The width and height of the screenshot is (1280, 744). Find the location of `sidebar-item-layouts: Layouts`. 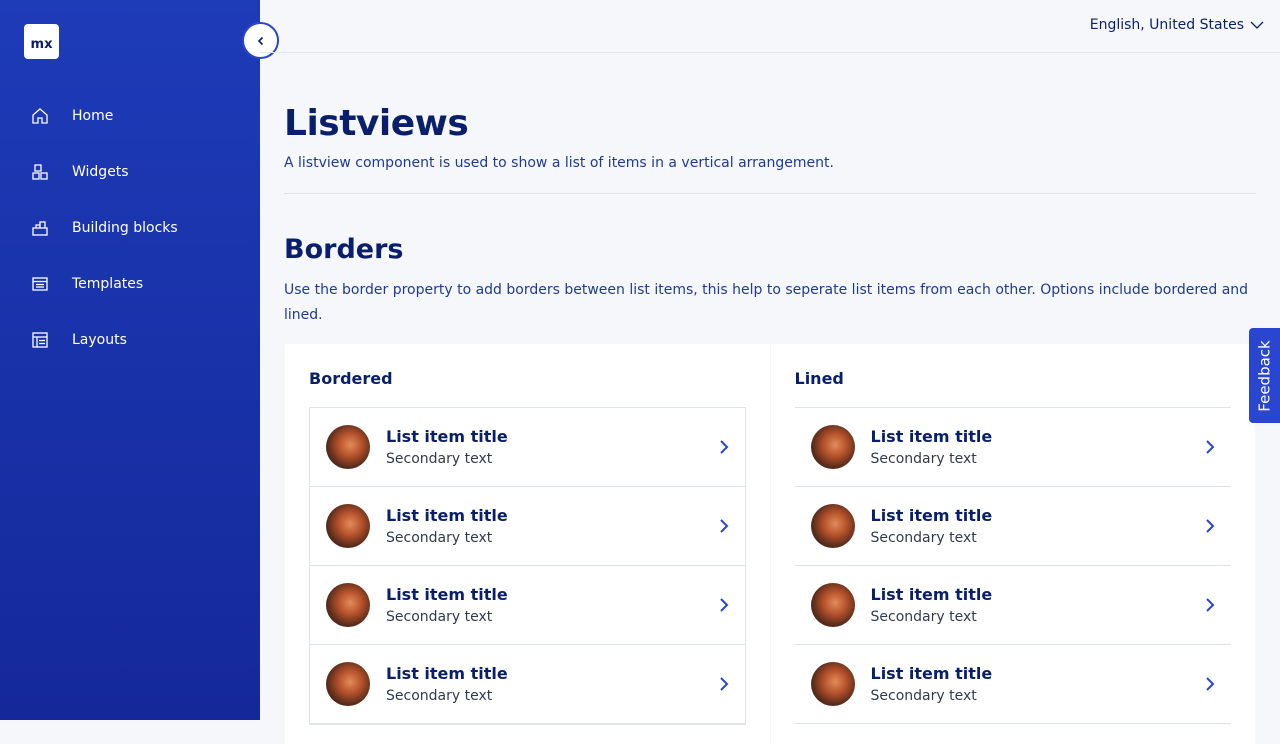

sidebar-item-layouts: Layouts is located at coordinates (130, 340).